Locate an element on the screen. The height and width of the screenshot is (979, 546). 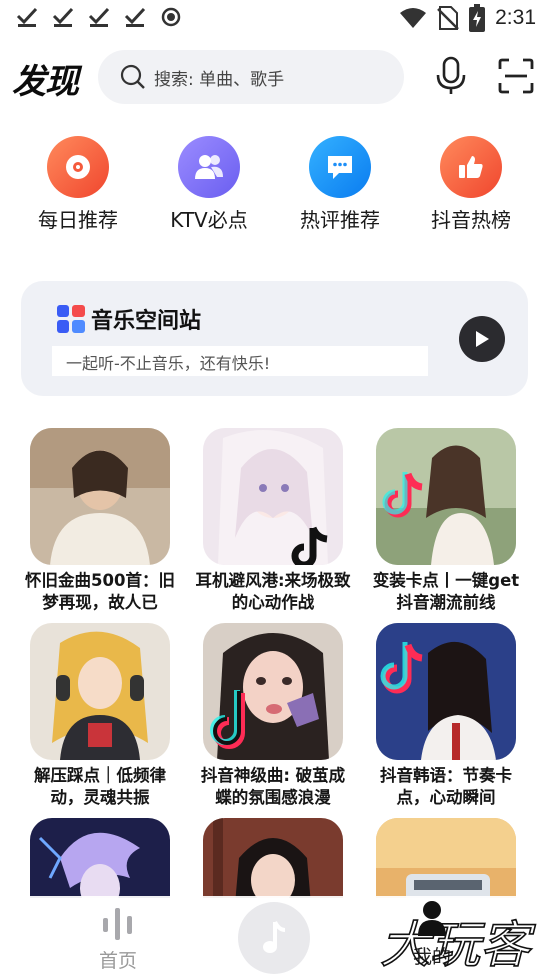
music-station-card: 音乐空间站 一起听-不止音乐，还有快乐! is located at coordinates (274, 338).